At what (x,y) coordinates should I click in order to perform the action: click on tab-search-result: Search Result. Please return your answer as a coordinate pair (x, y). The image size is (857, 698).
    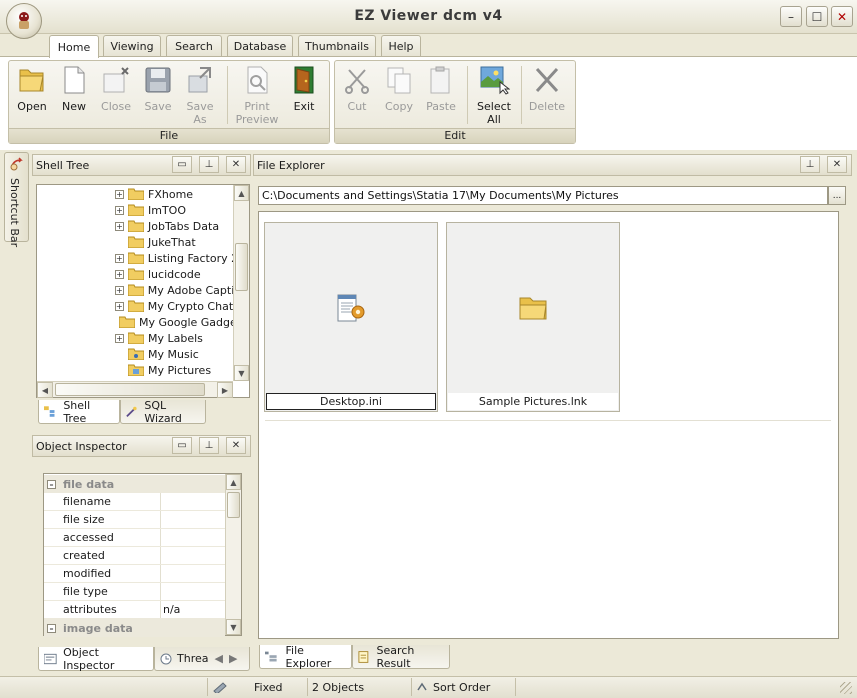
    Looking at the image, I should click on (401, 657).